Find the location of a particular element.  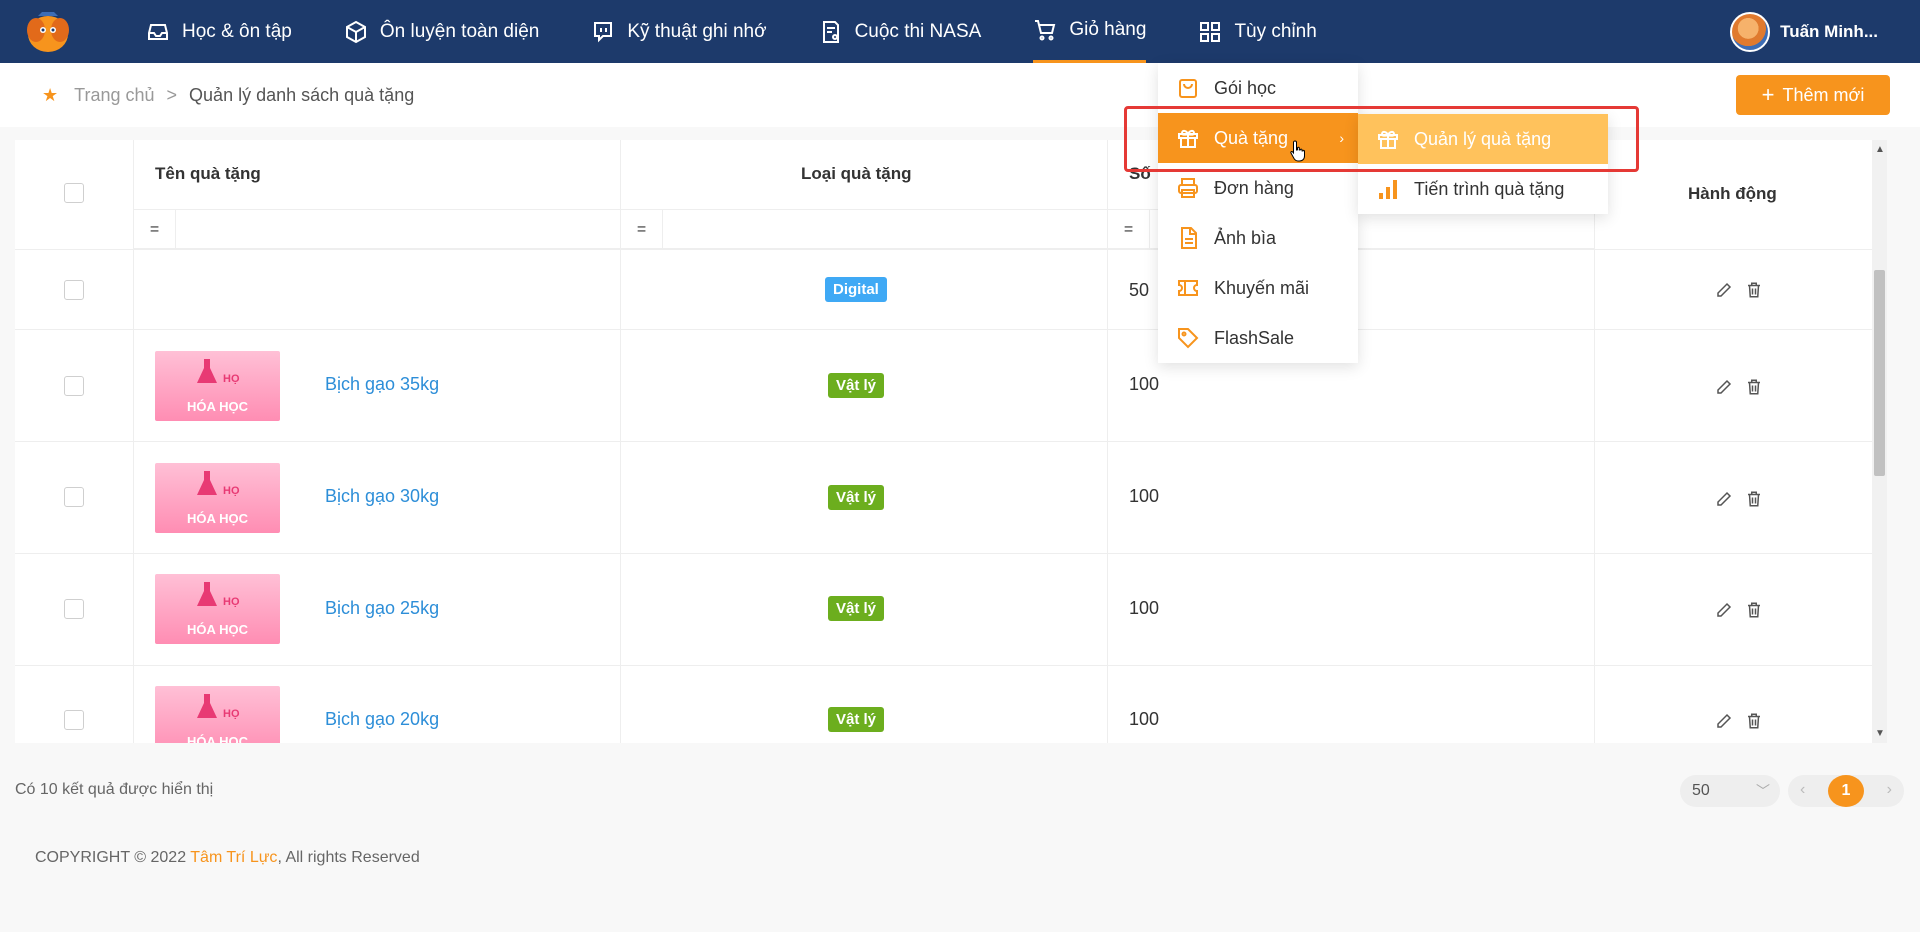

copyright-prefix: COPYRIGHT © 2022 is located at coordinates (113, 857).